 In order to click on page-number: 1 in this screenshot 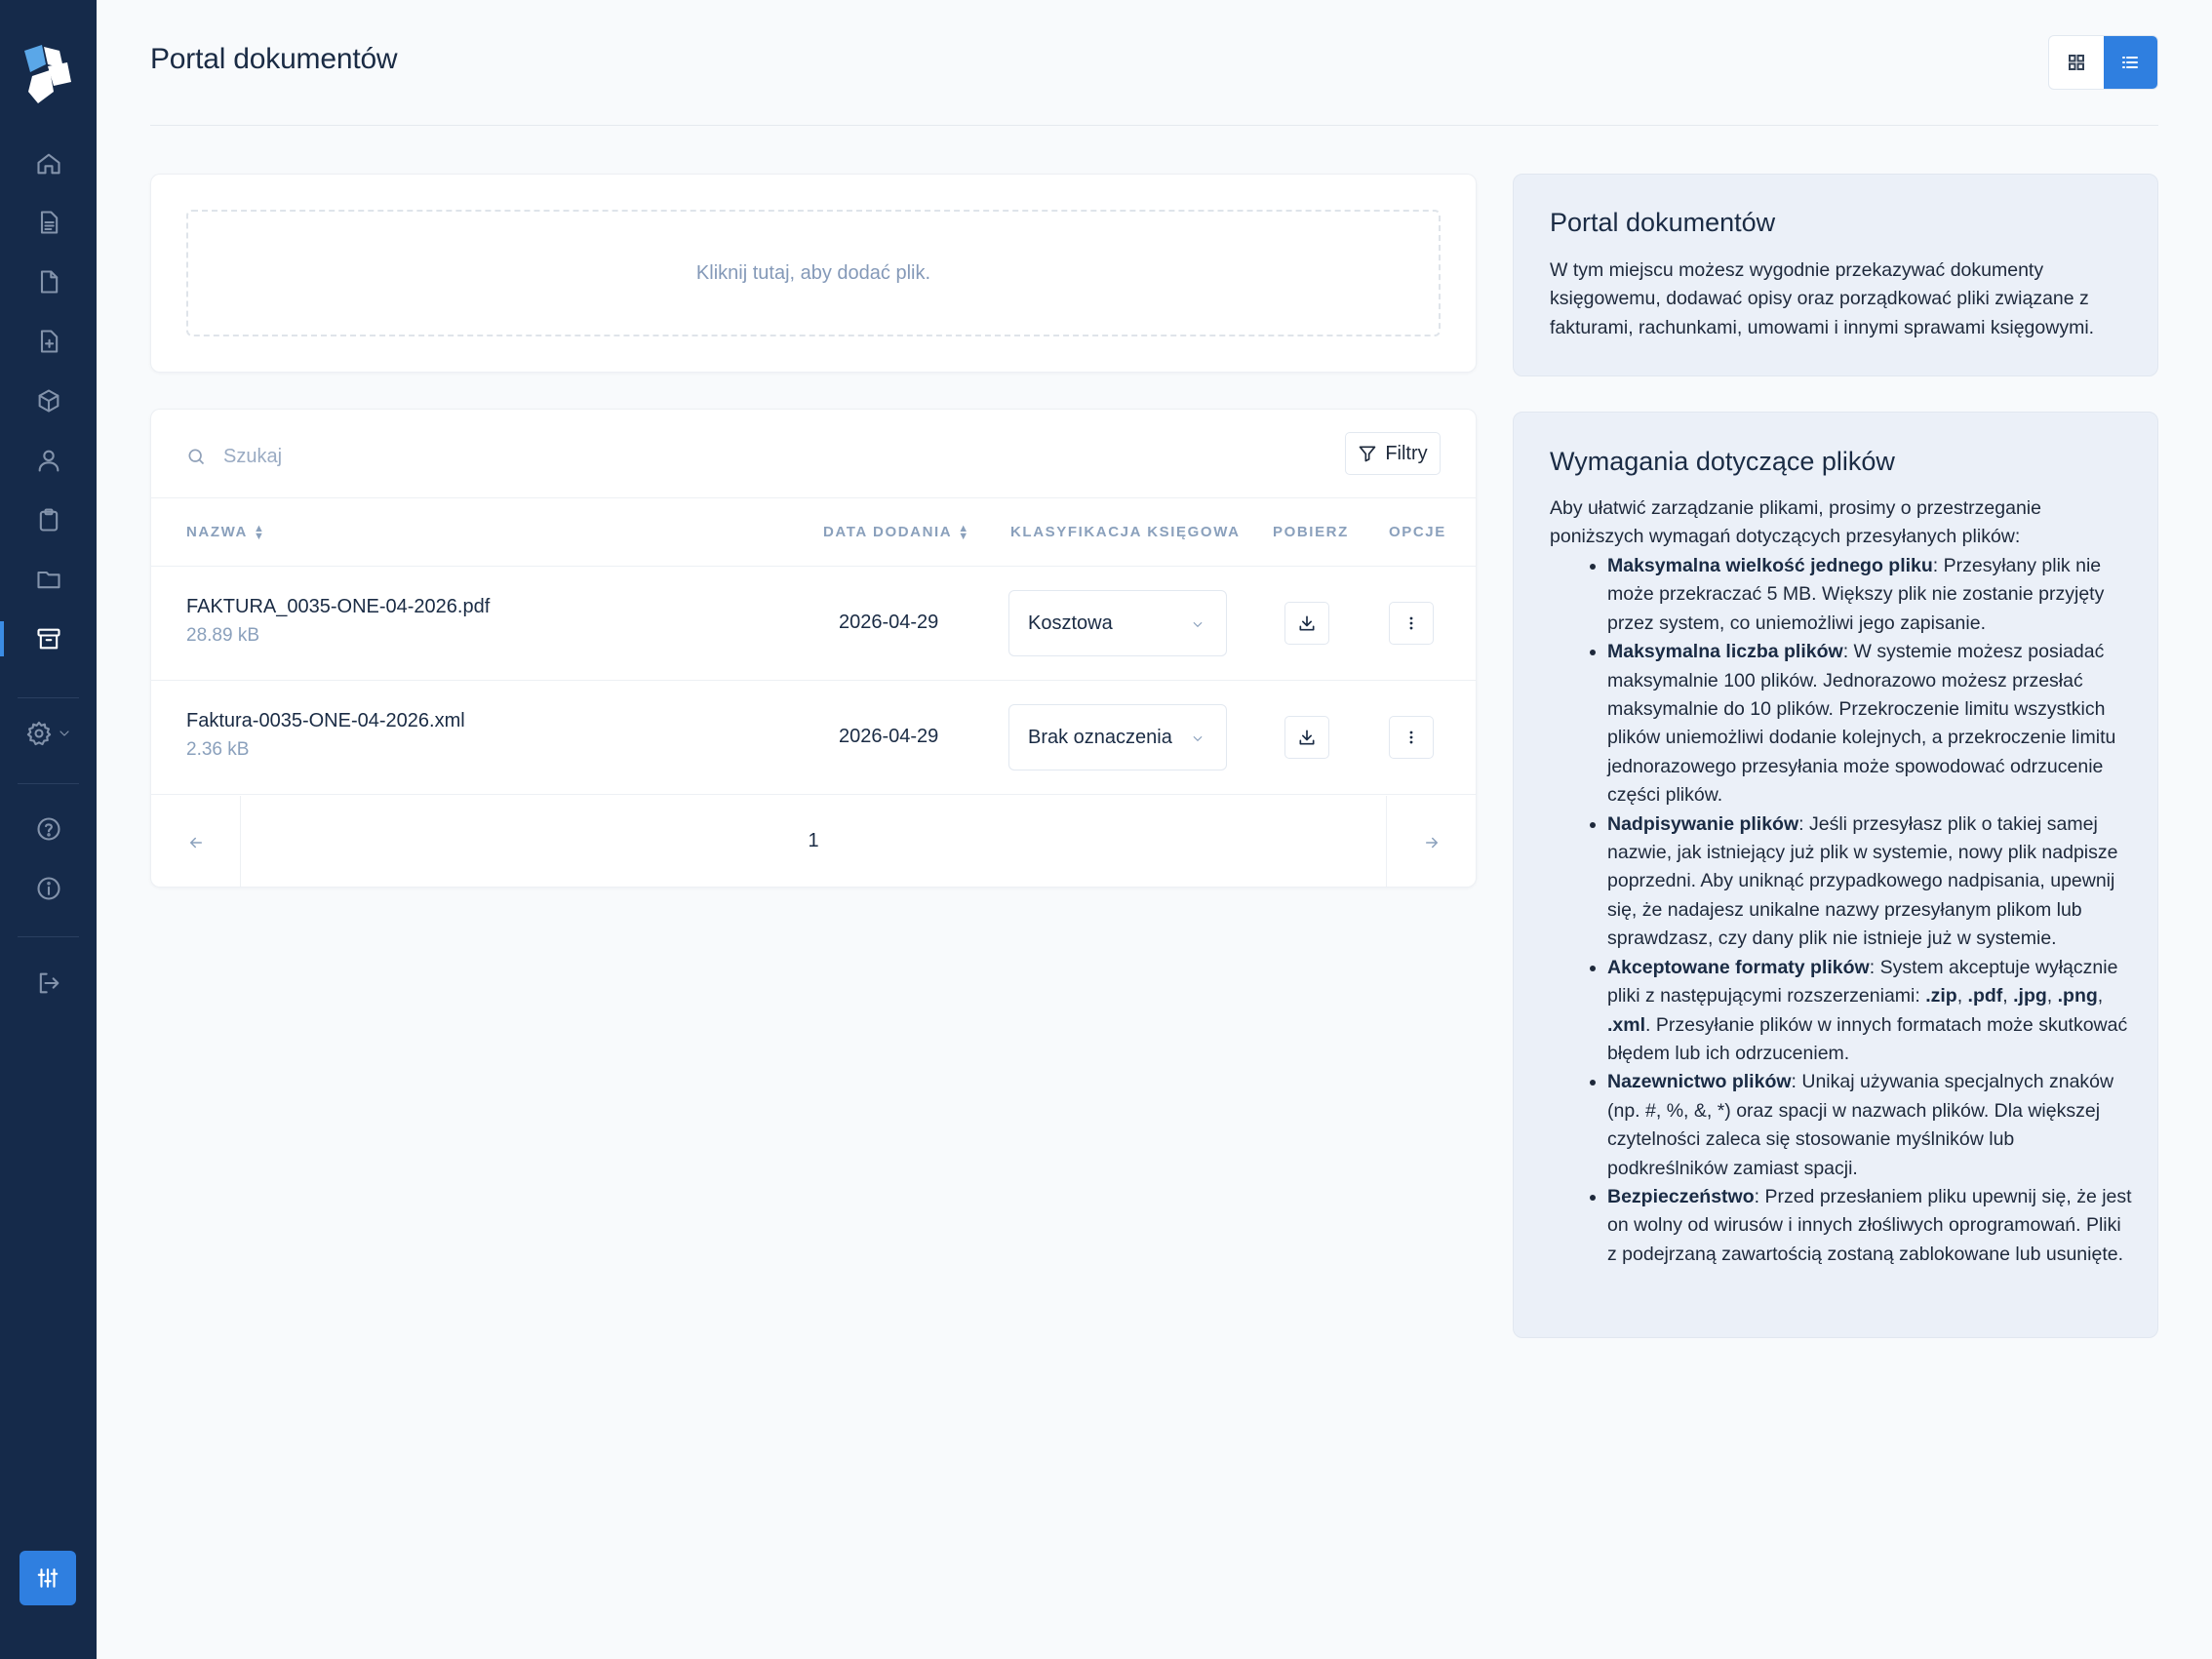, I will do `click(813, 841)`.